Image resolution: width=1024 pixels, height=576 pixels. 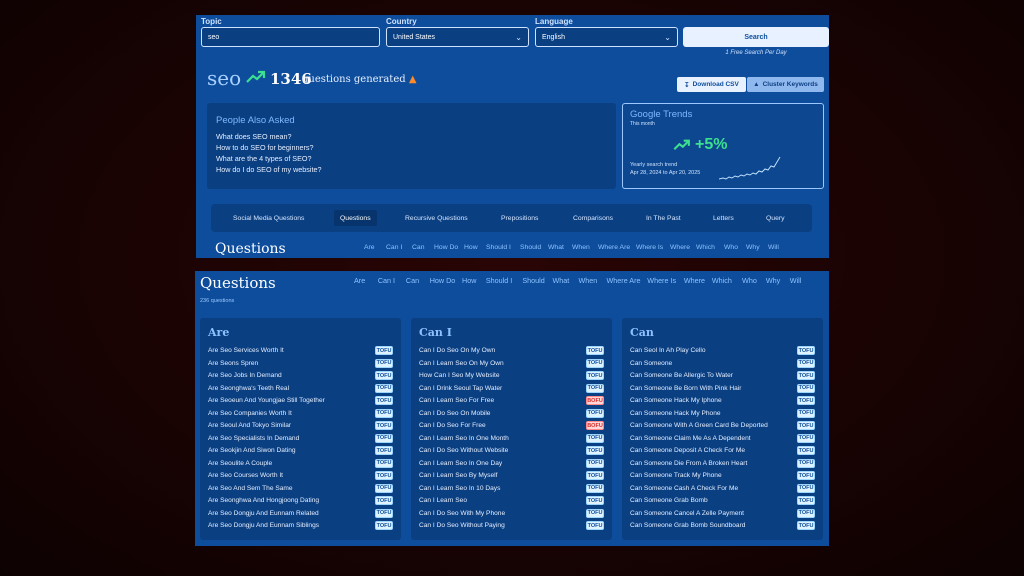 What do you see at coordinates (606, 37) in the screenshot?
I see `language-select: English ⌄` at bounding box center [606, 37].